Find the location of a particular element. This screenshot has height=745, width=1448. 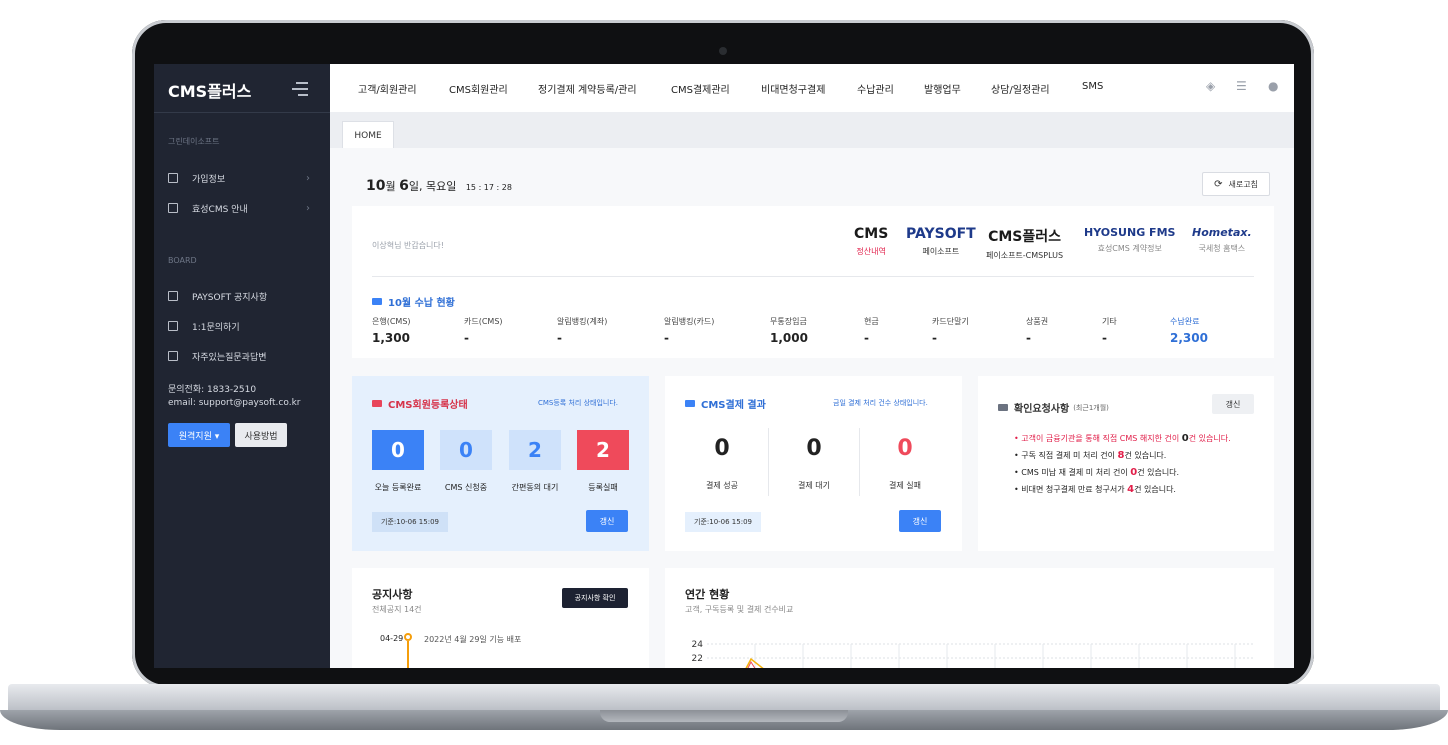

current-date: 10월 6일, 목요일 15 : 17 : 28 is located at coordinates (439, 186).